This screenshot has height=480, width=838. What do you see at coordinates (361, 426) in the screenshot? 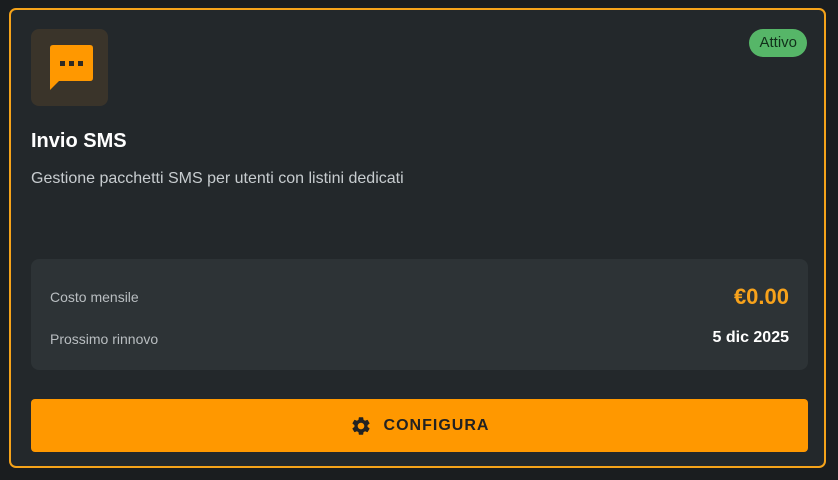
I see `gear-icon` at bounding box center [361, 426].